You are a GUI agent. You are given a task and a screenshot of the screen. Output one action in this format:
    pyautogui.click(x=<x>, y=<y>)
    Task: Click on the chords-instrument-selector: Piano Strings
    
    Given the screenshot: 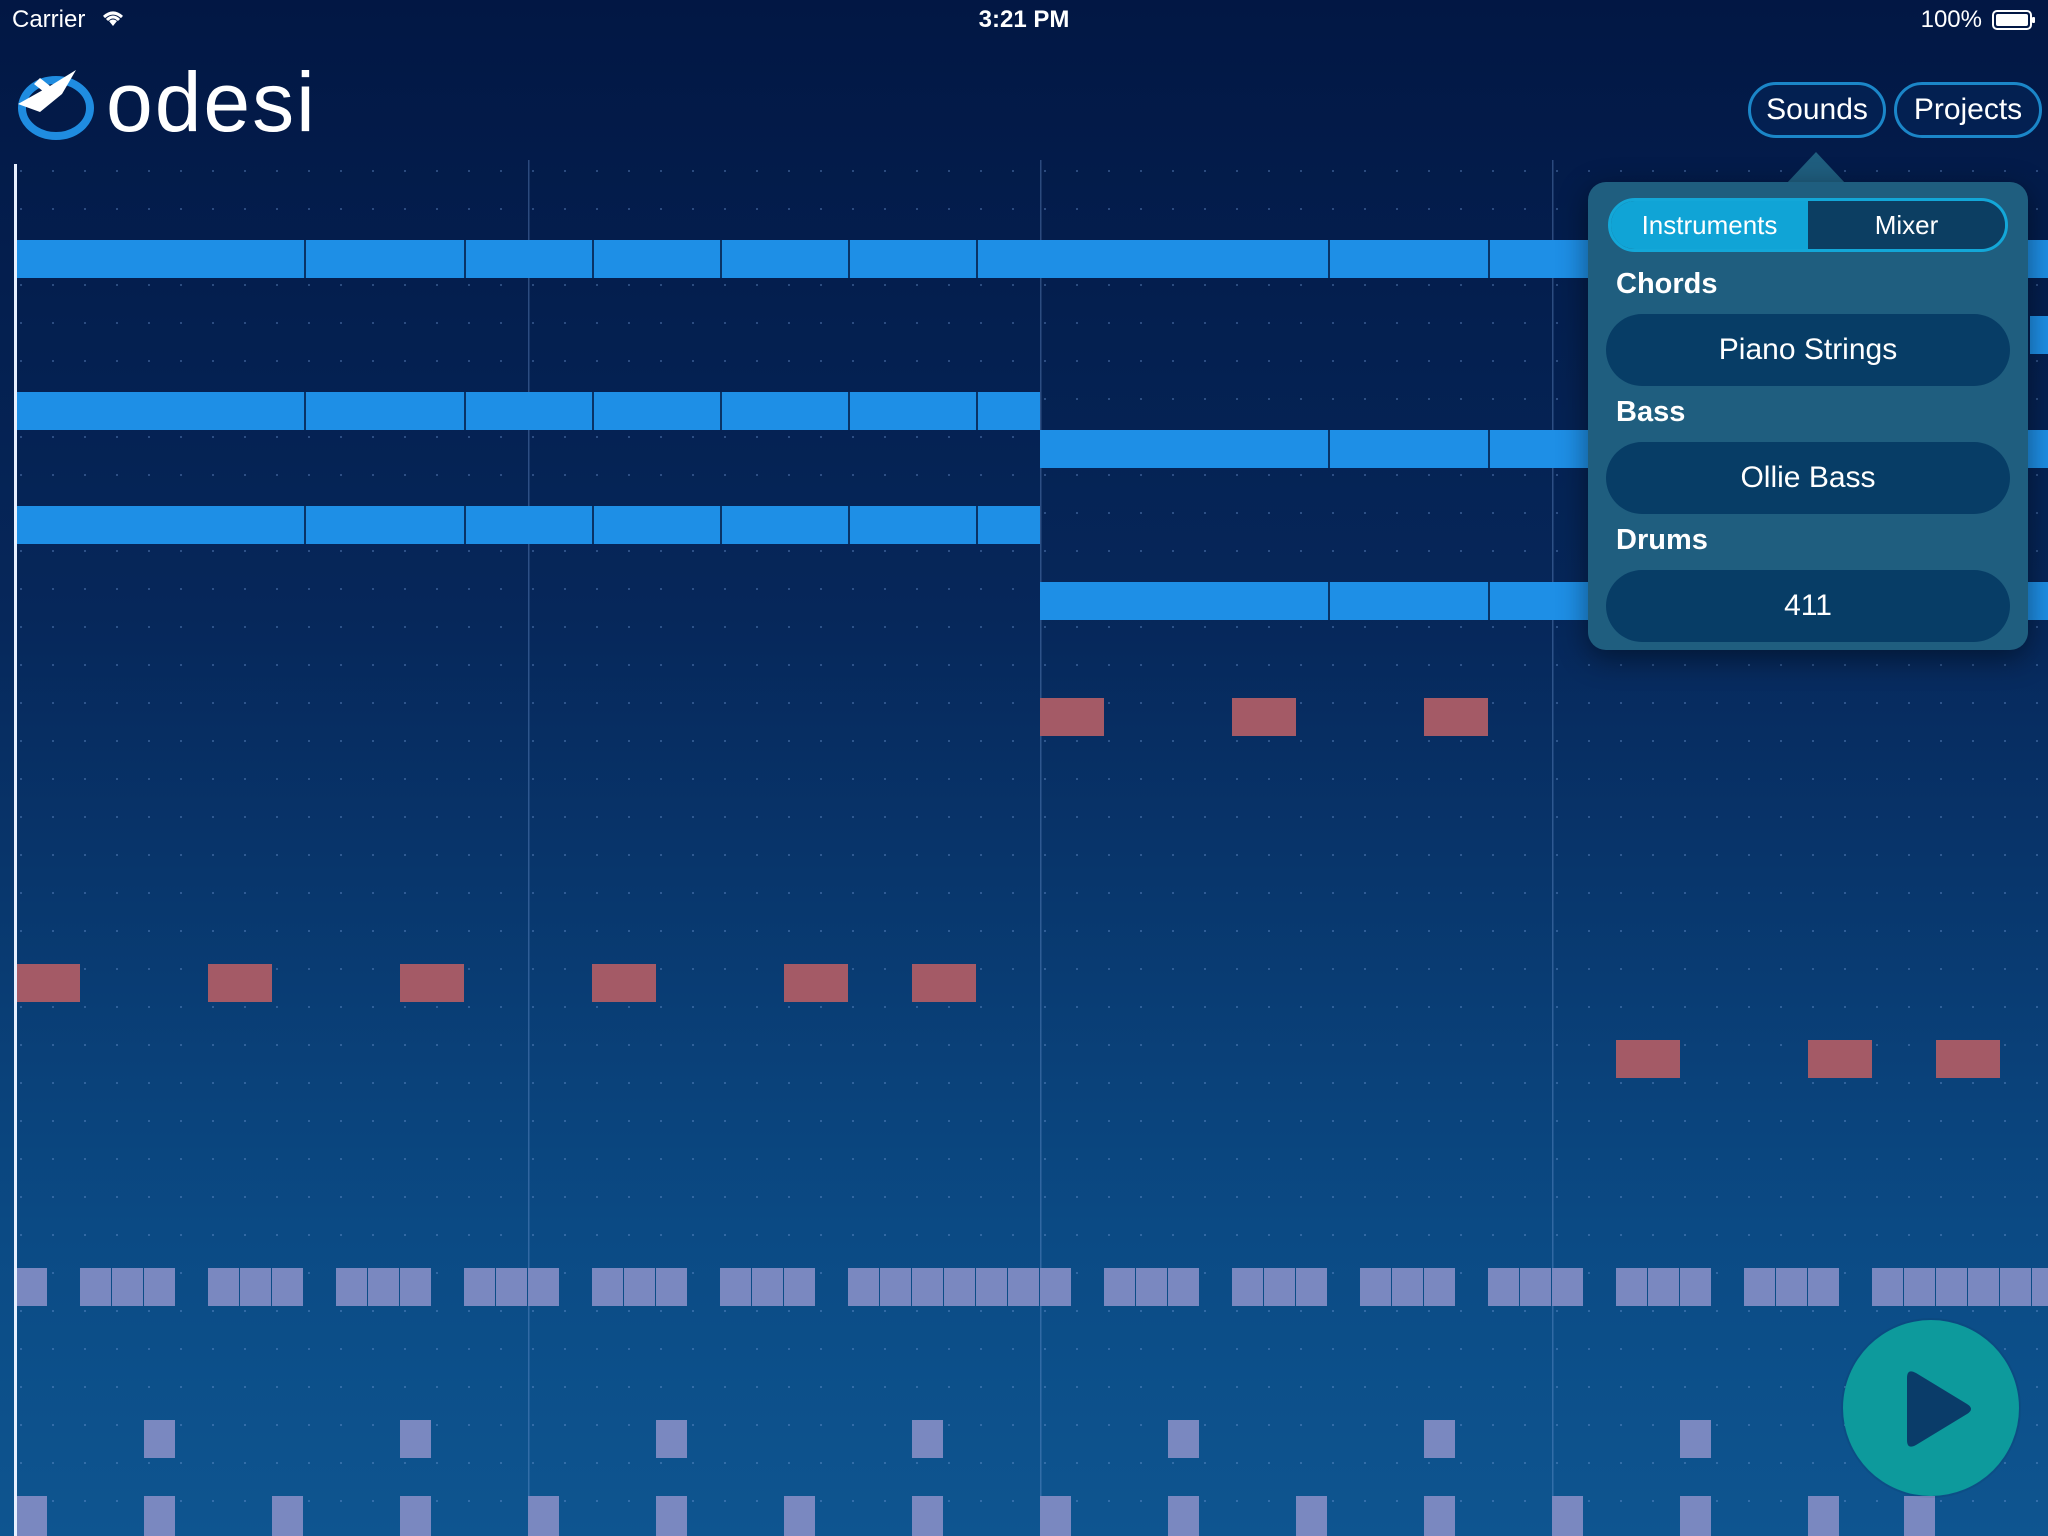 What is the action you would take?
    pyautogui.click(x=1808, y=350)
    